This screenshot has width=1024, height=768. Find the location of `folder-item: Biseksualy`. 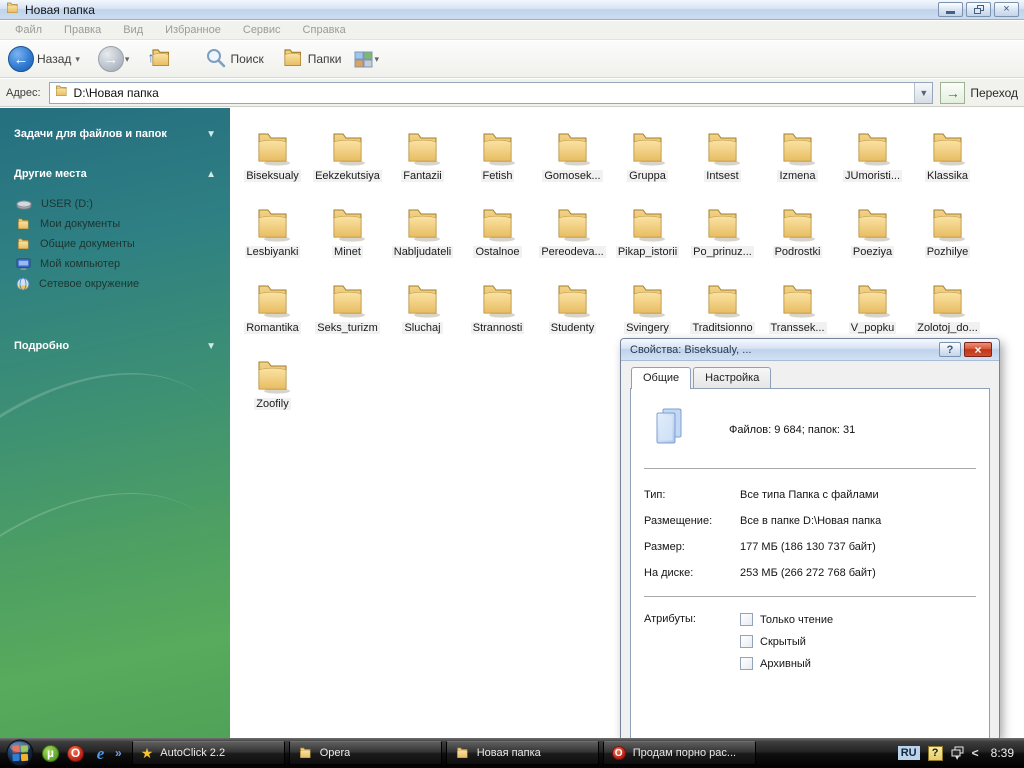

folder-item: Biseksualy is located at coordinates (272, 149).